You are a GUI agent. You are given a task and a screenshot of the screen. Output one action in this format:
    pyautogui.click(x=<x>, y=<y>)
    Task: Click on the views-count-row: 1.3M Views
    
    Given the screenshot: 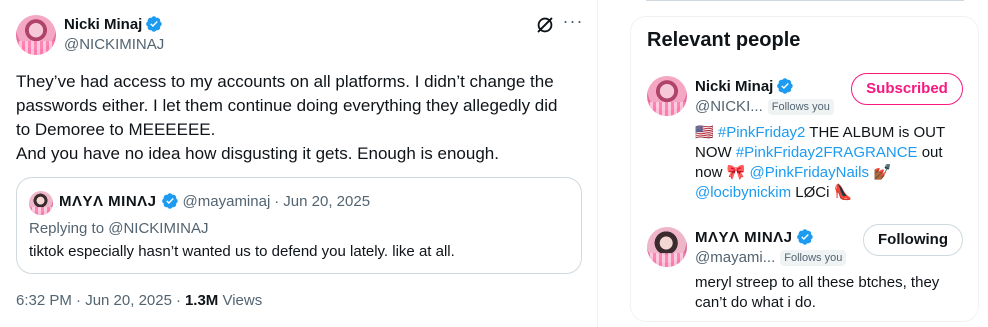 What is the action you would take?
    pyautogui.click(x=223, y=300)
    